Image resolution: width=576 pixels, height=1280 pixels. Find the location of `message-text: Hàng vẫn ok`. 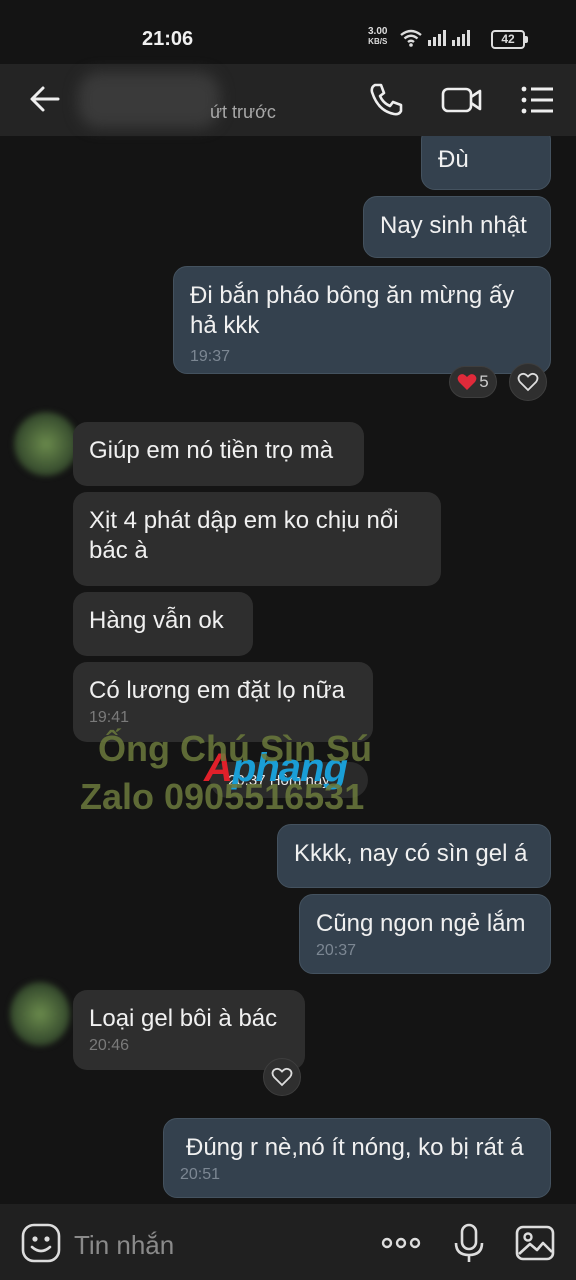

message-text: Hàng vẫn ok is located at coordinates (156, 620).